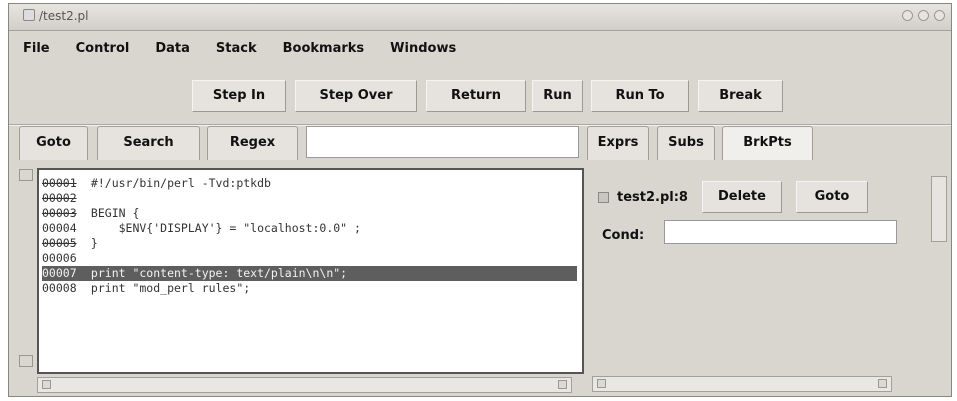 Image resolution: width=957 pixels, height=401 pixels. Describe the element at coordinates (623, 235) in the screenshot. I see `condition-label: Cond:` at that location.